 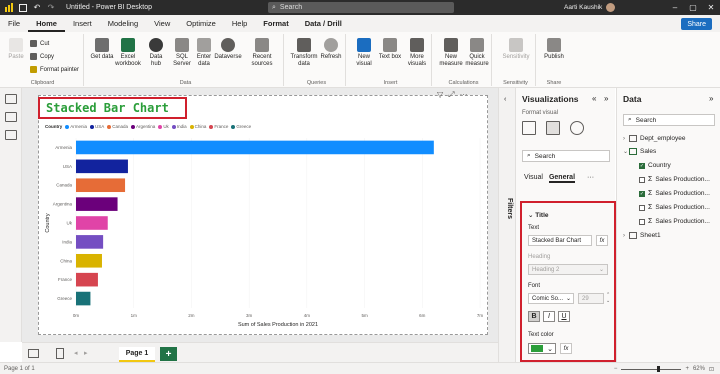 I want to click on bar-armenia, so click(x=255, y=147).